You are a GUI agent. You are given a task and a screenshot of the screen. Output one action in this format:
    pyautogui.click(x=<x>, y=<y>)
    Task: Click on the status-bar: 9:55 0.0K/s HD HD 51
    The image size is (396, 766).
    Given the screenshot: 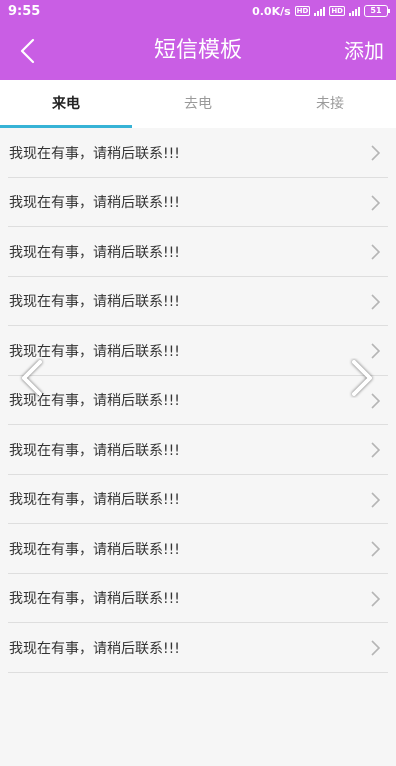 What is the action you would take?
    pyautogui.click(x=198, y=11)
    